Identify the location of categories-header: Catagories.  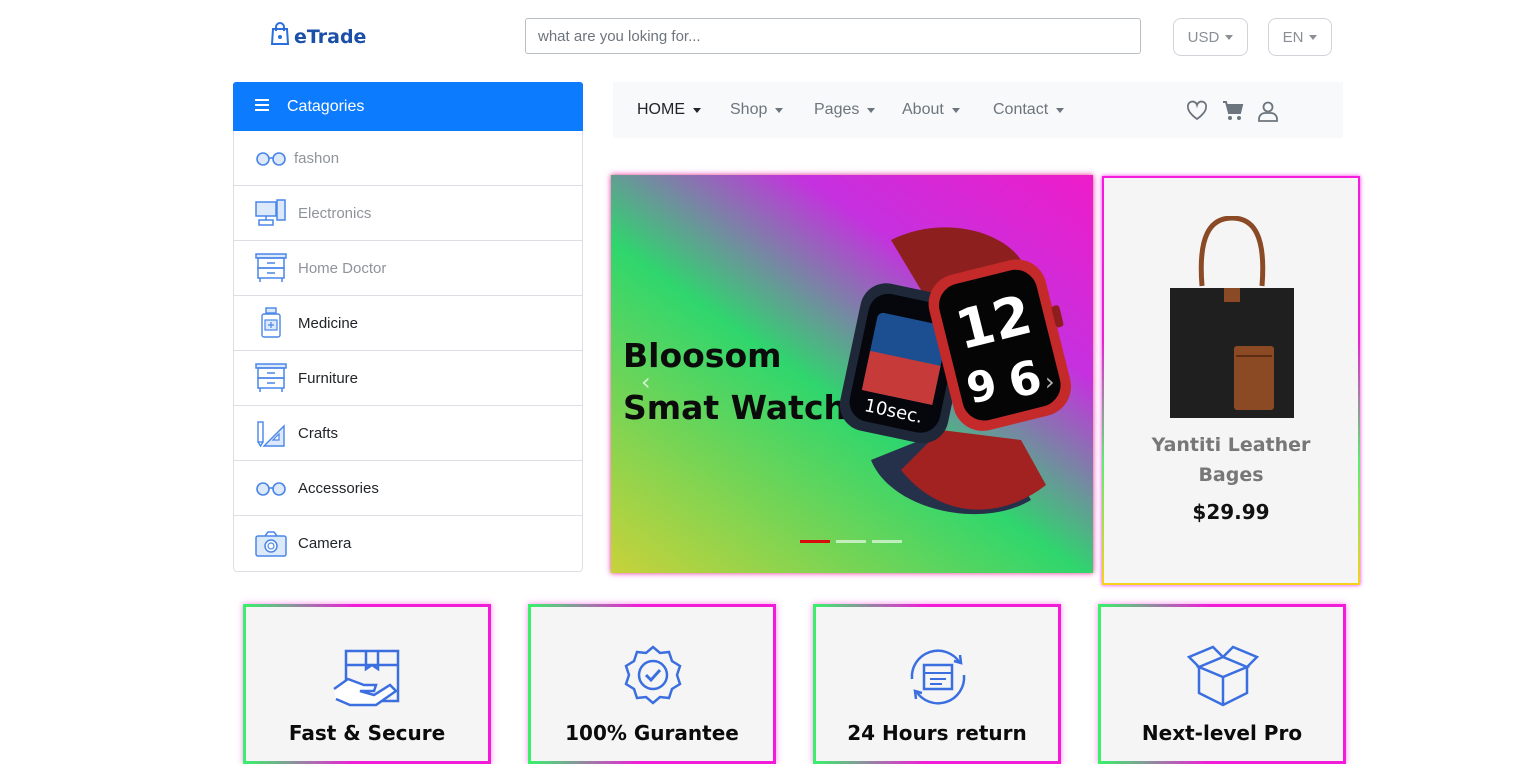
(408, 106).